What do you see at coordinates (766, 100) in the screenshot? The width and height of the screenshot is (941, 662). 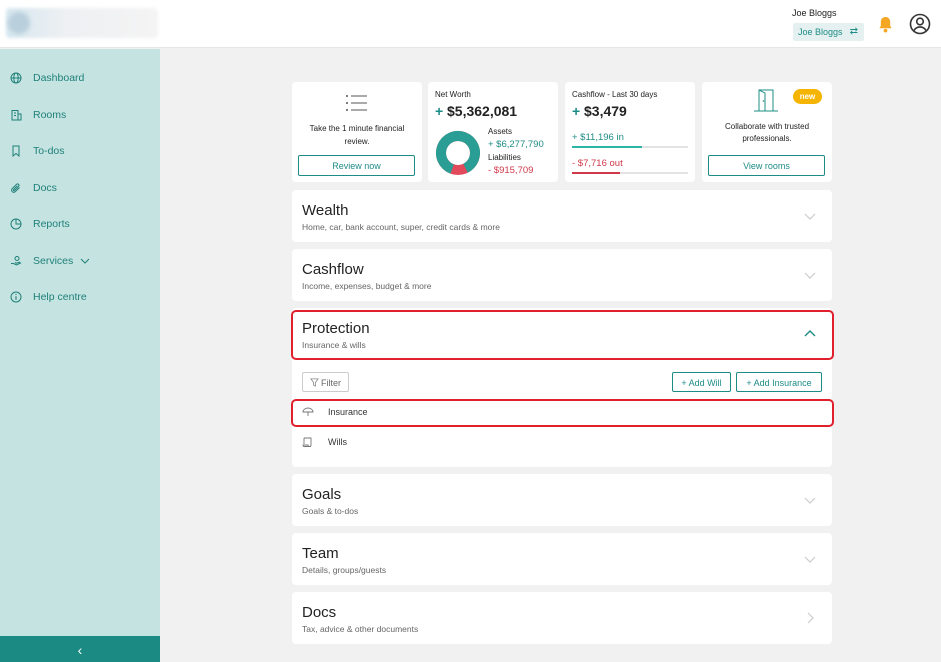 I see `door-icon` at bounding box center [766, 100].